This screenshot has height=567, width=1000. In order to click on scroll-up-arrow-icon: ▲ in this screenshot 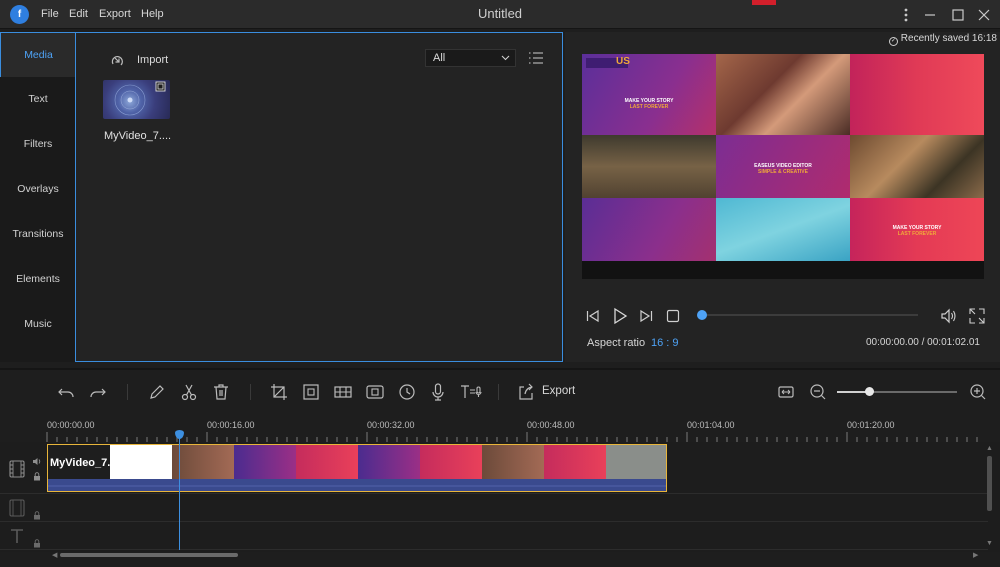, I will do `click(990, 449)`.